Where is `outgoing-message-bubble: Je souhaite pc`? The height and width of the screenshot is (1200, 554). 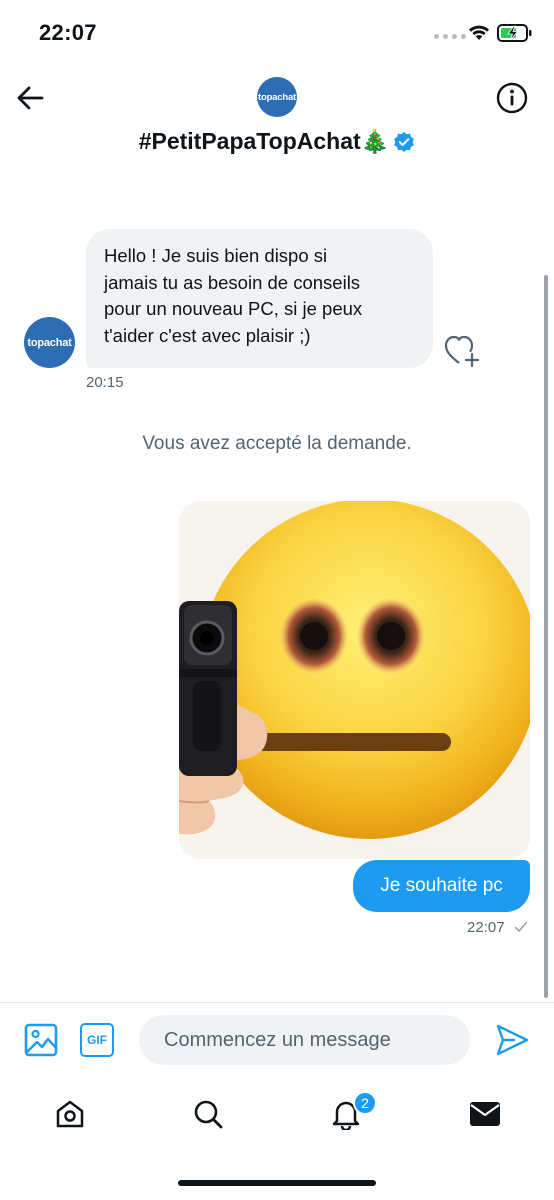 outgoing-message-bubble: Je souhaite pc is located at coordinates (441, 886).